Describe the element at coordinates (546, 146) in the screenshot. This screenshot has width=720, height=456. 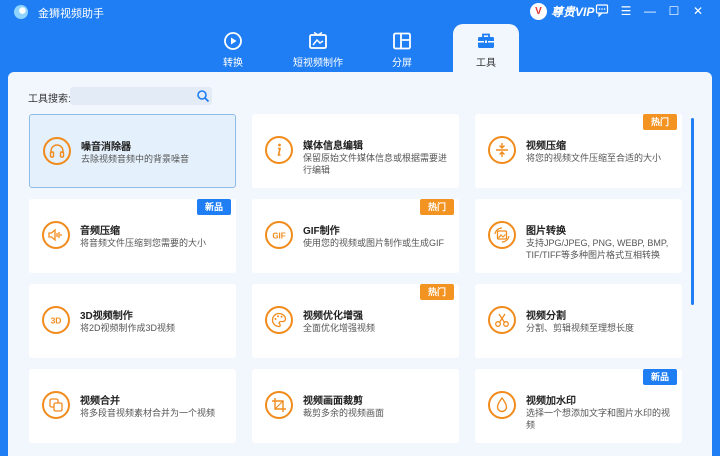
I see `tool-title: 视频压缩` at that location.